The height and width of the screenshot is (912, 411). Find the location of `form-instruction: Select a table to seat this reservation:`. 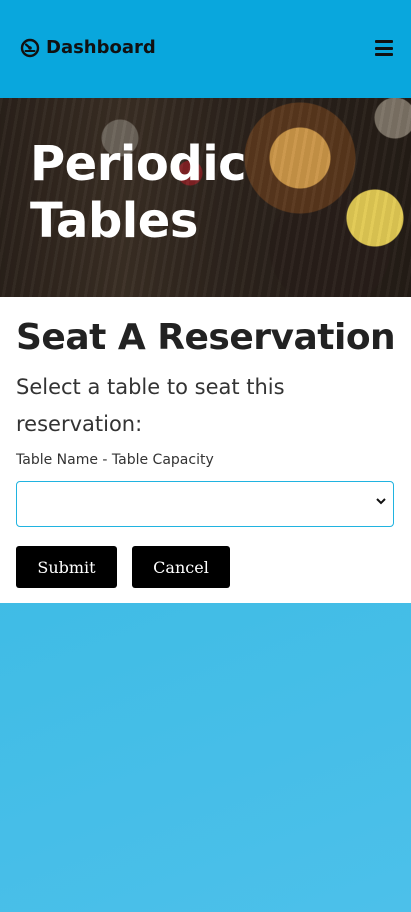

form-instruction: Select a table to seat this reservation: is located at coordinates (150, 405).